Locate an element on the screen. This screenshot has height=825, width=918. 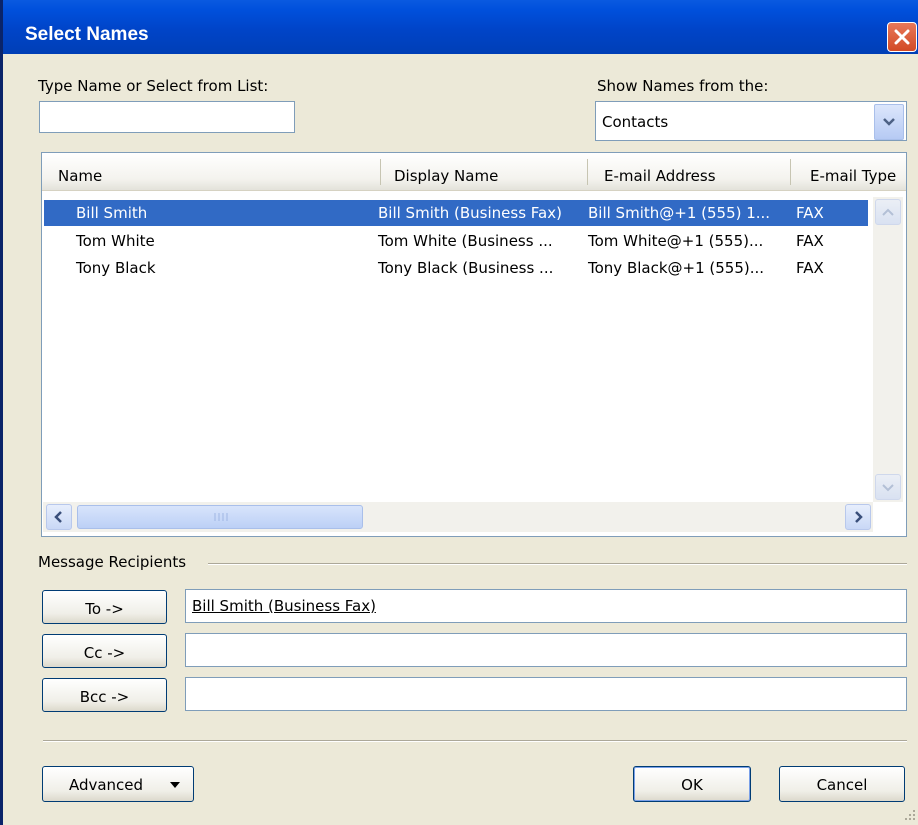
to-button: To -> is located at coordinates (104, 607).